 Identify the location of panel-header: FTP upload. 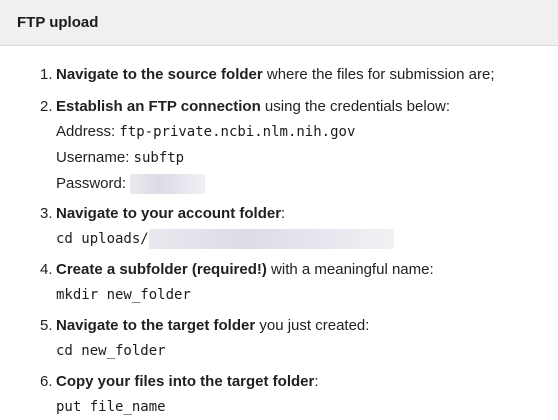
(279, 23).